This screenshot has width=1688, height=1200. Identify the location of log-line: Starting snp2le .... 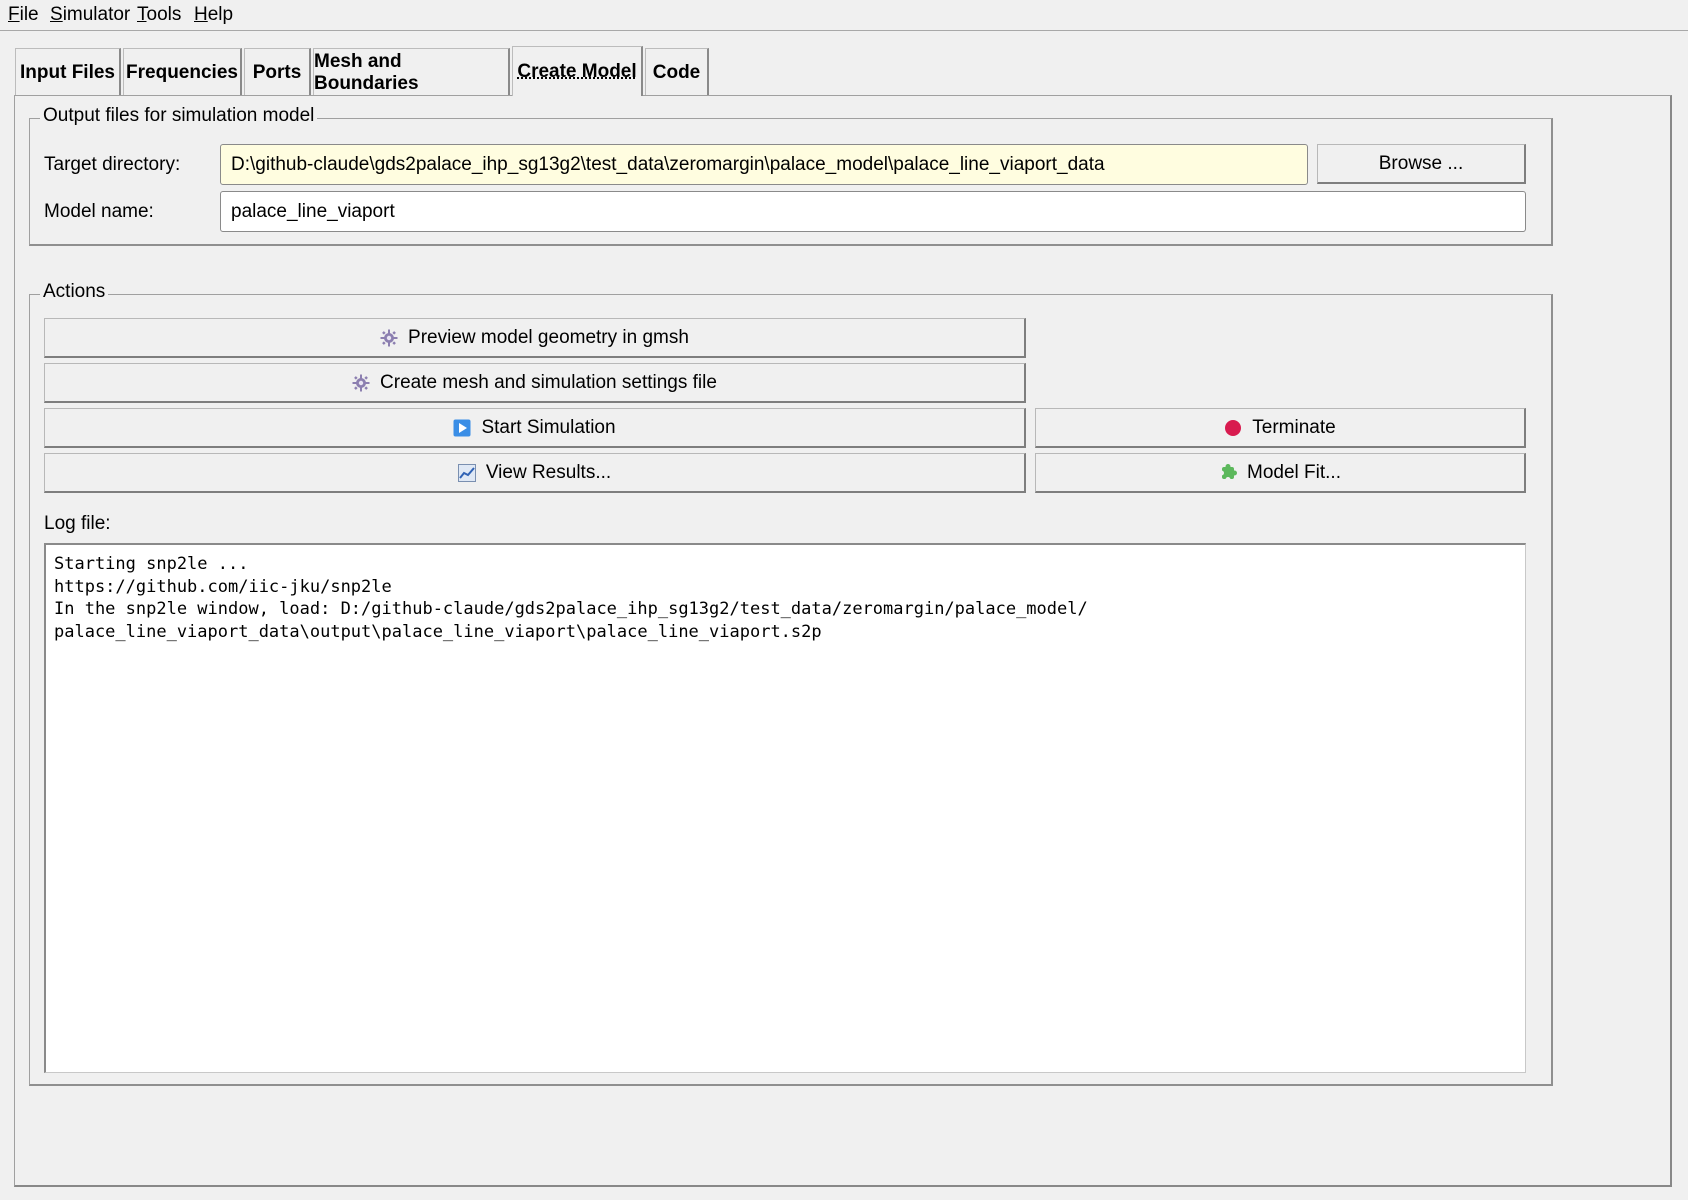
(151, 564).